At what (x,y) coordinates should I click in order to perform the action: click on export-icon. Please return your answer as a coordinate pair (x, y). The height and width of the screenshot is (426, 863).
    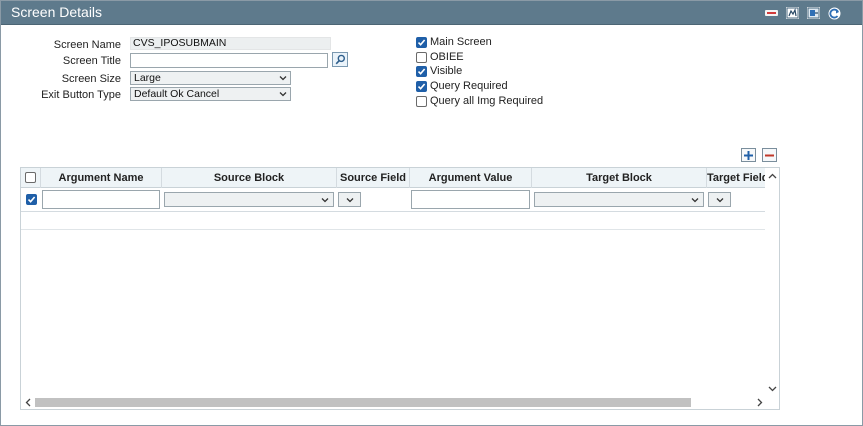
    Looking at the image, I should click on (813, 13).